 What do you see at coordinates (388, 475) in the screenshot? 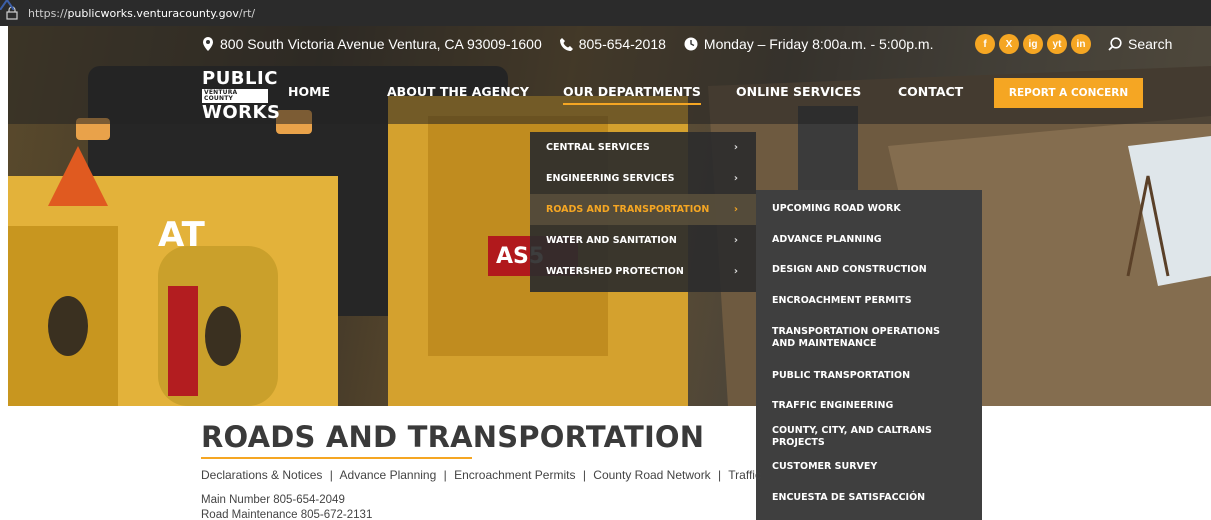
I see `link-advance-planning: Advance Planning` at bounding box center [388, 475].